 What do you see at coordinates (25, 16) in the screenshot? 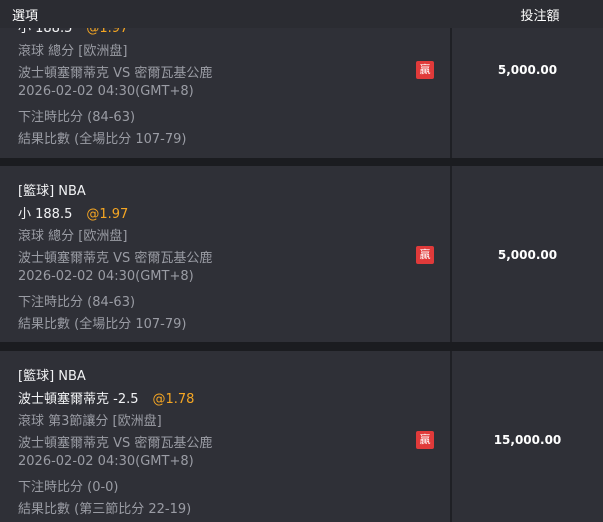
I see `column-header-option: 選項` at bounding box center [25, 16].